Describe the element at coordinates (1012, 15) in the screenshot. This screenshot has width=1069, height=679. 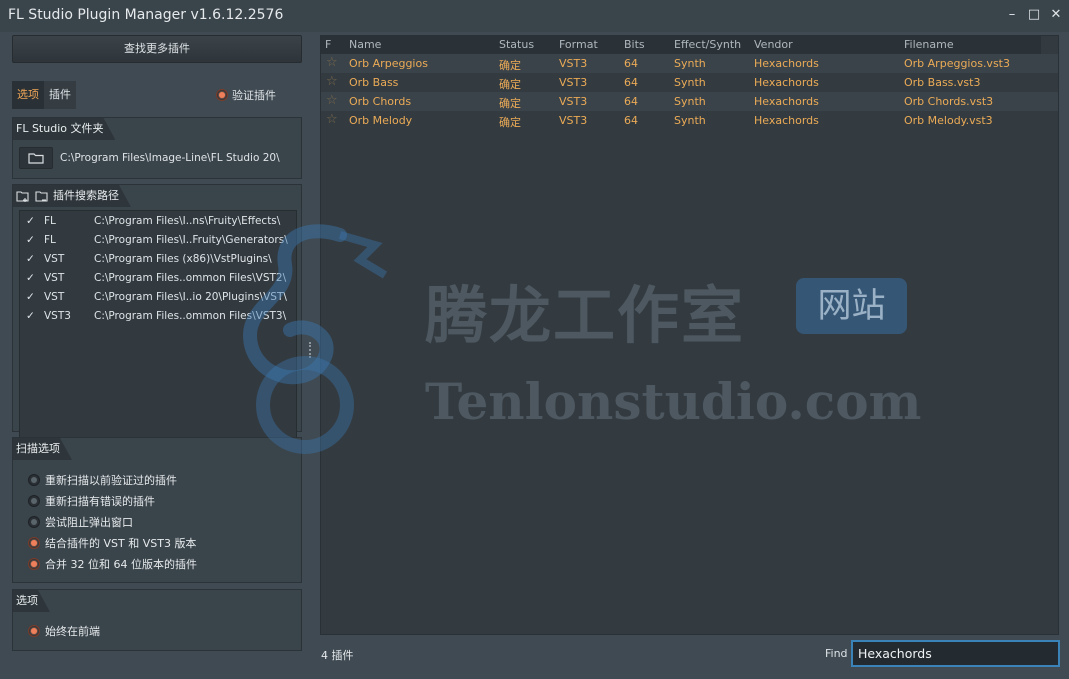
I see `minimize-icon: –` at that location.